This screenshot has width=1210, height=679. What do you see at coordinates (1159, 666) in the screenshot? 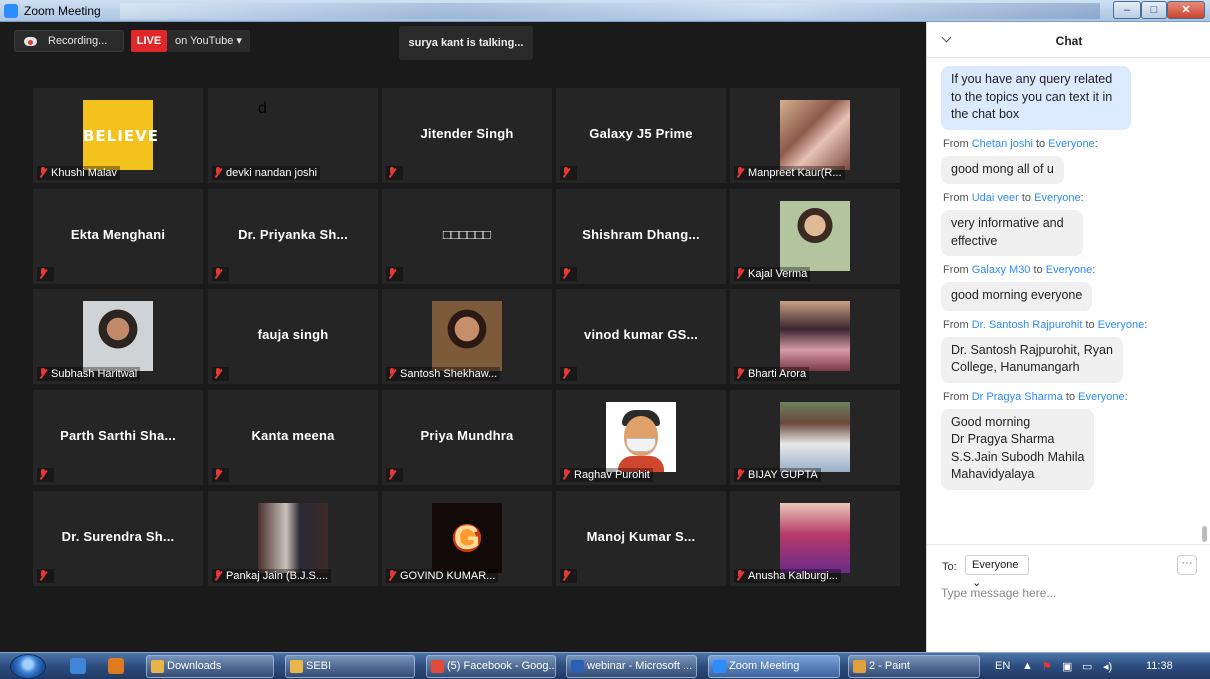
I see `clock: 11:38` at bounding box center [1159, 666].